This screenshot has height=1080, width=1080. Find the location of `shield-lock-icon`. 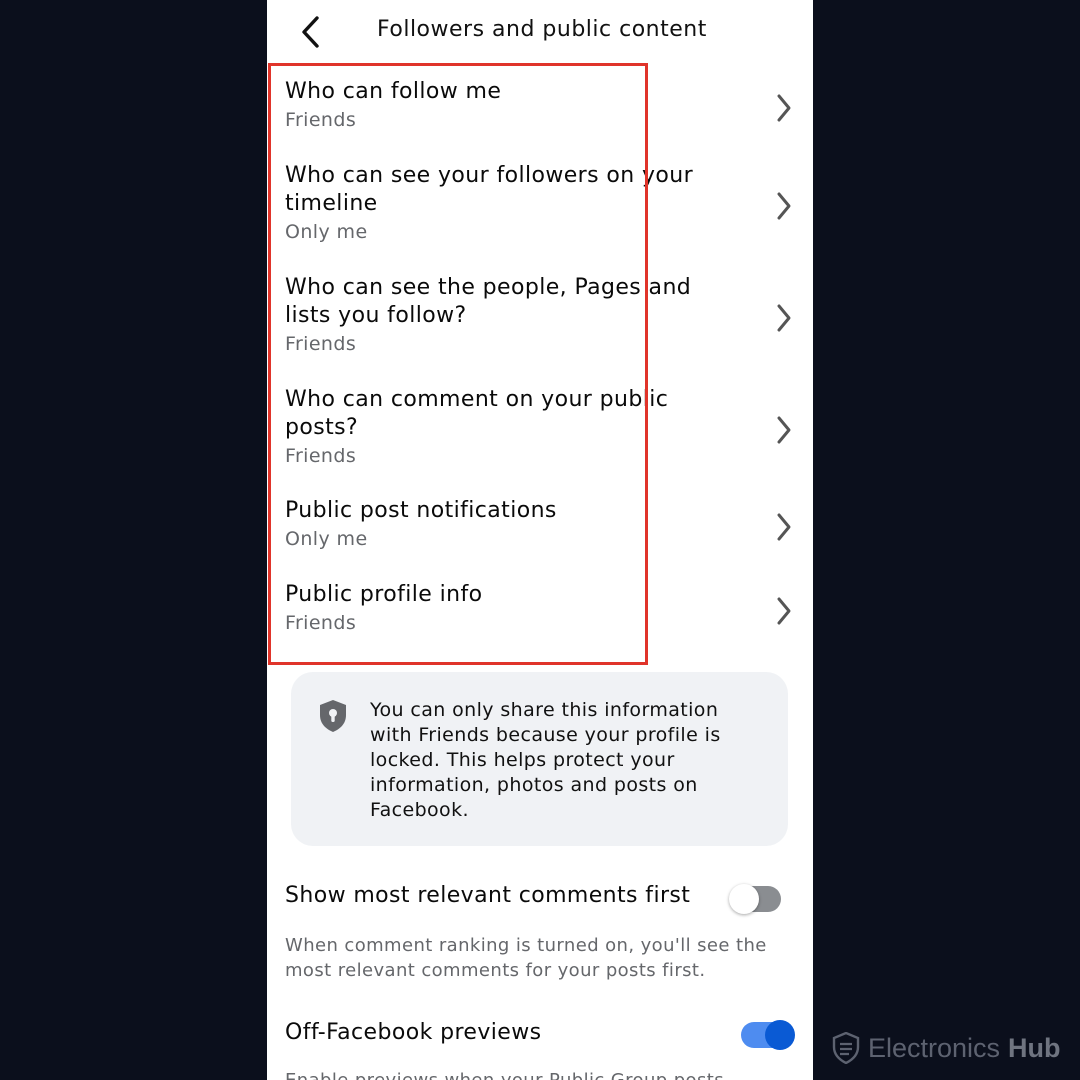

shield-lock-icon is located at coordinates (333, 716).